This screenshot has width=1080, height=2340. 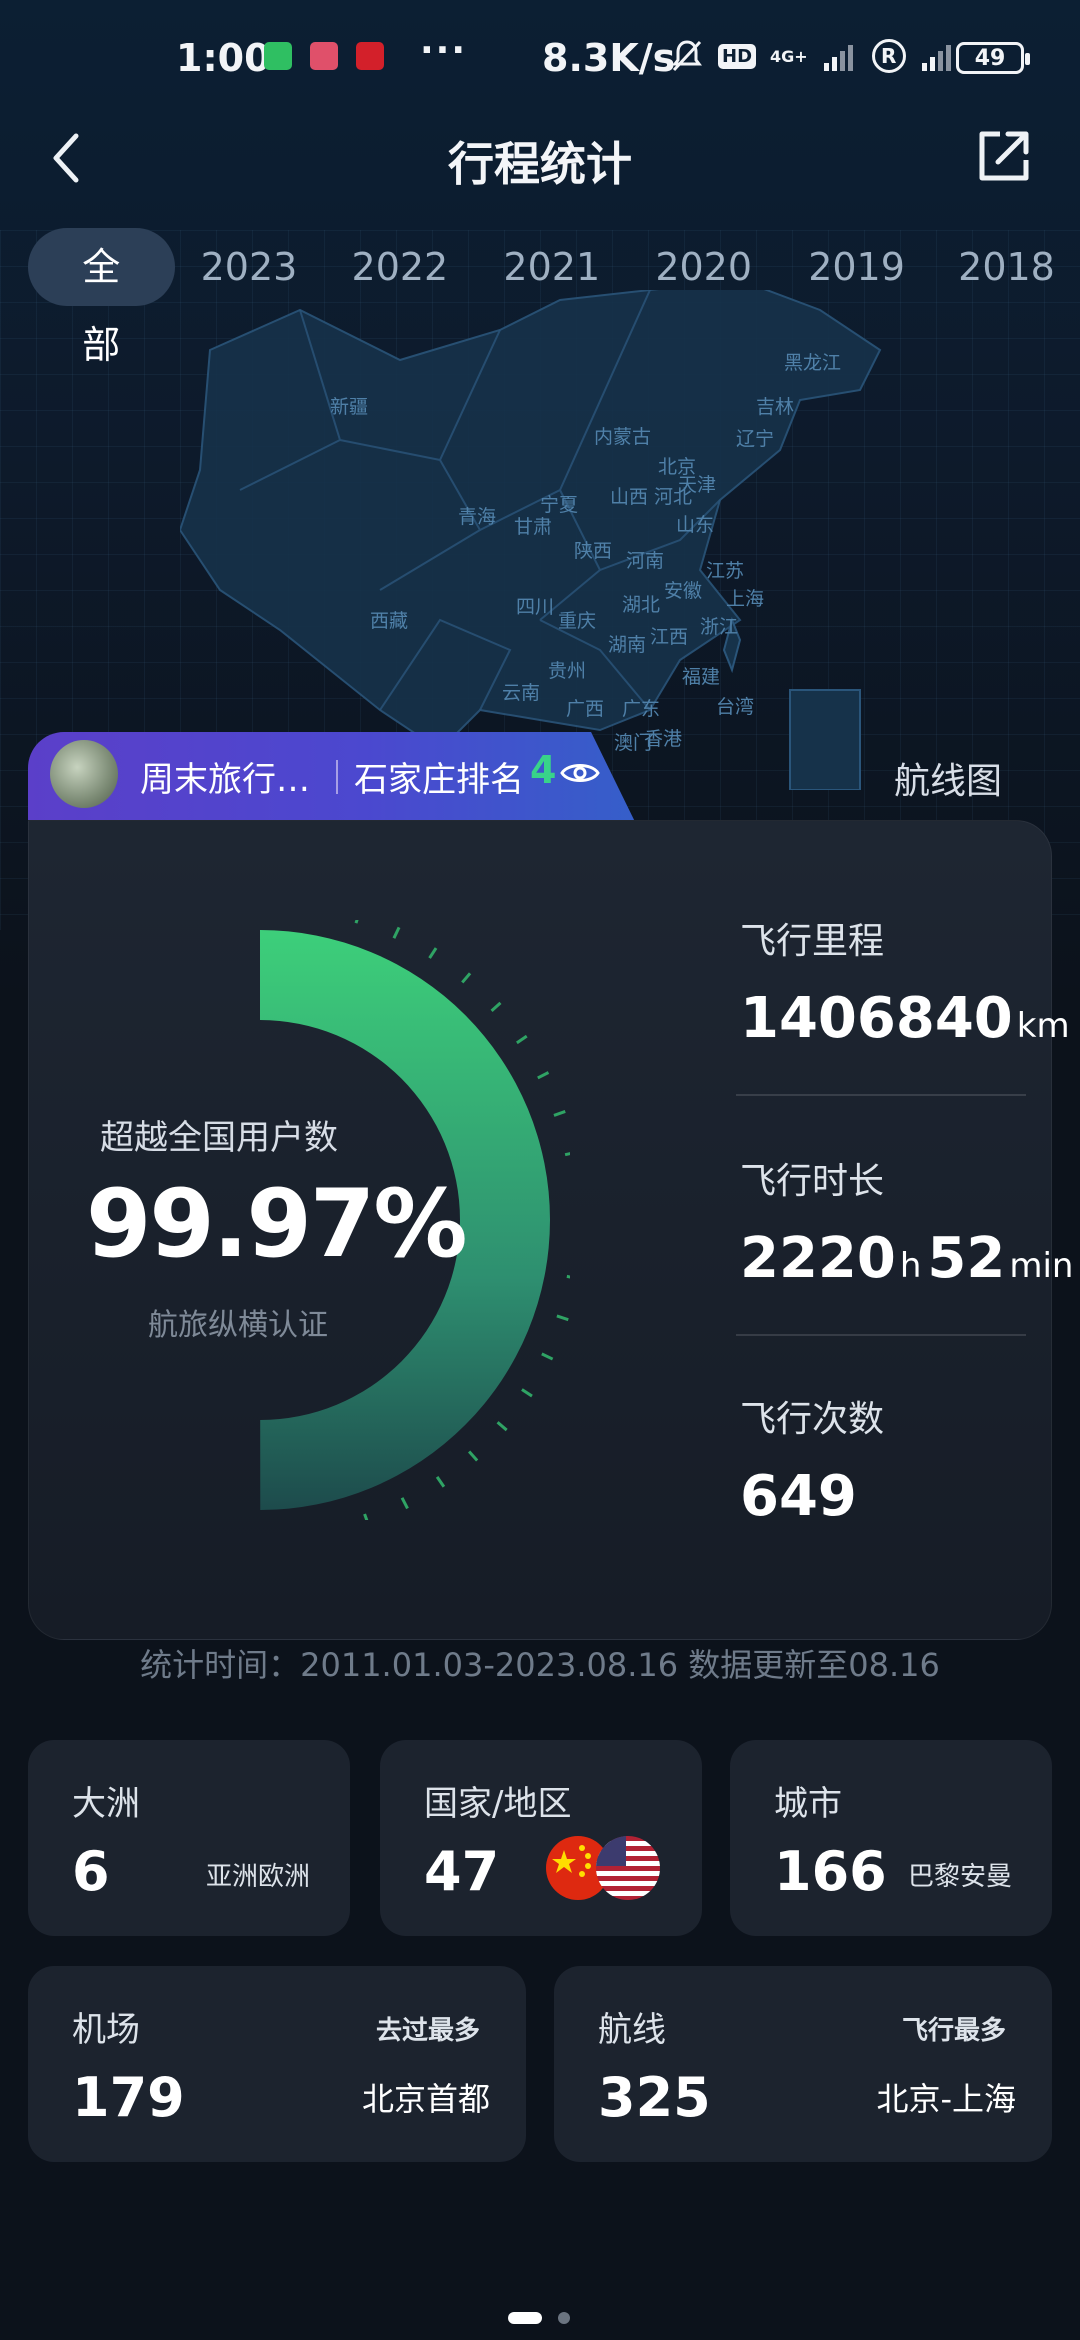 What do you see at coordinates (128, 2097) in the screenshot?
I see `airports-value: 179` at bounding box center [128, 2097].